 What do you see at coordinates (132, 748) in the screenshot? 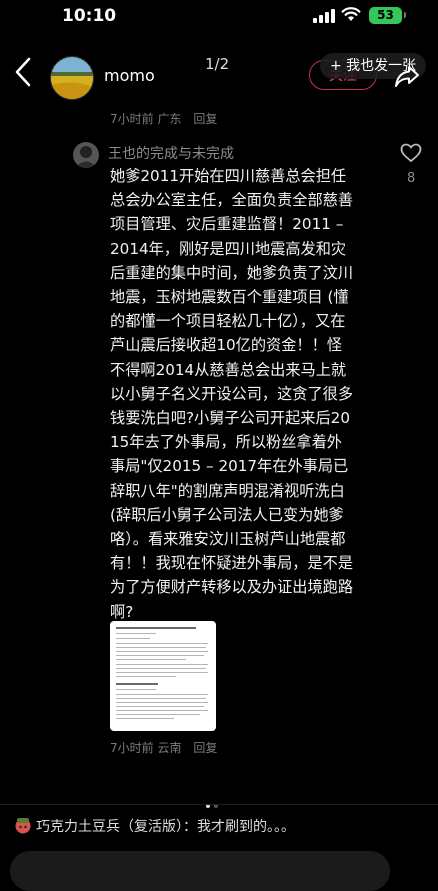
I see `reply-time: 7小时前` at bounding box center [132, 748].